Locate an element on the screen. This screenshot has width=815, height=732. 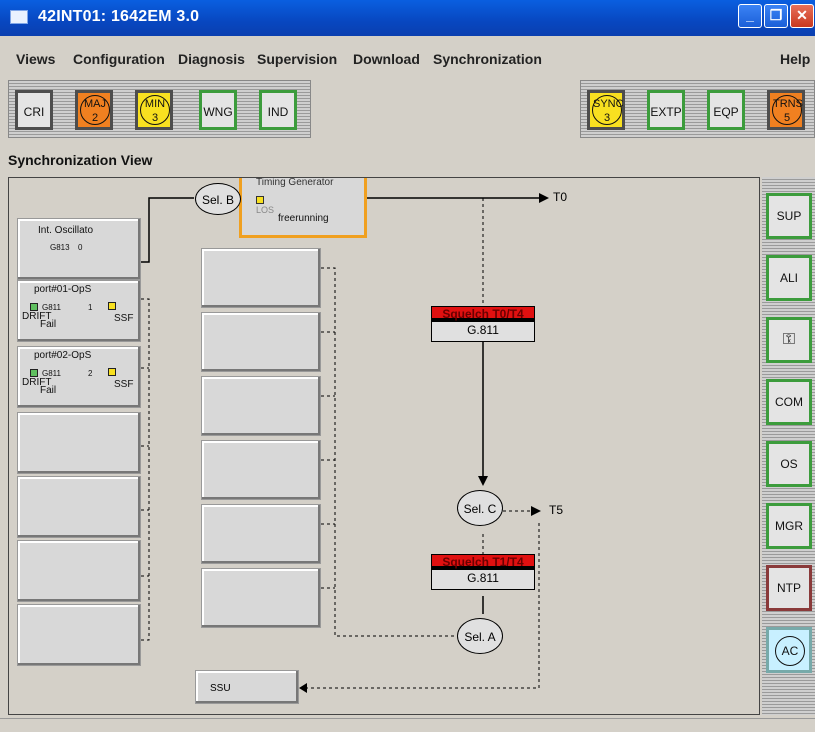
squelch-t0-t4-title: Squelch T0/T4 is located at coordinates (483, 314).